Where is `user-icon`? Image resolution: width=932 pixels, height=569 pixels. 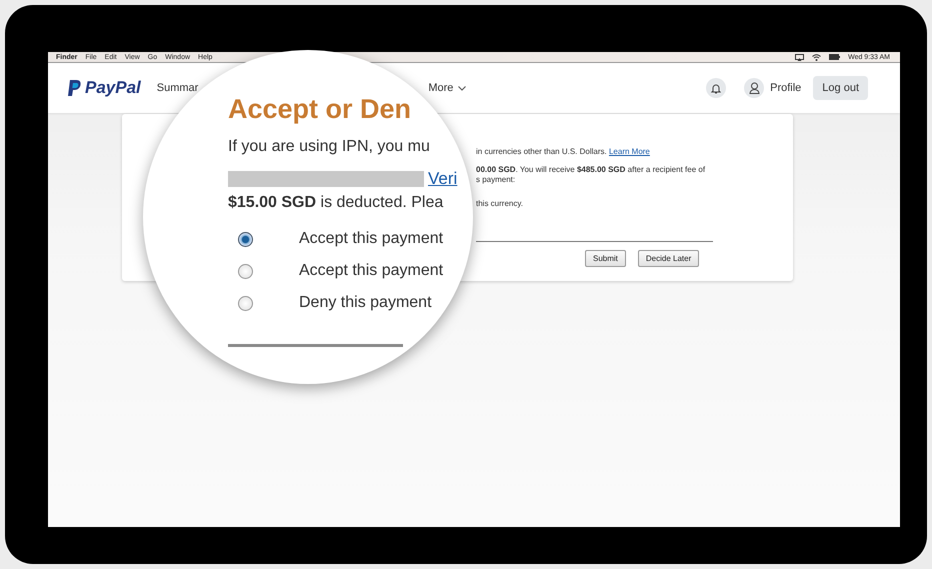
user-icon is located at coordinates (754, 88).